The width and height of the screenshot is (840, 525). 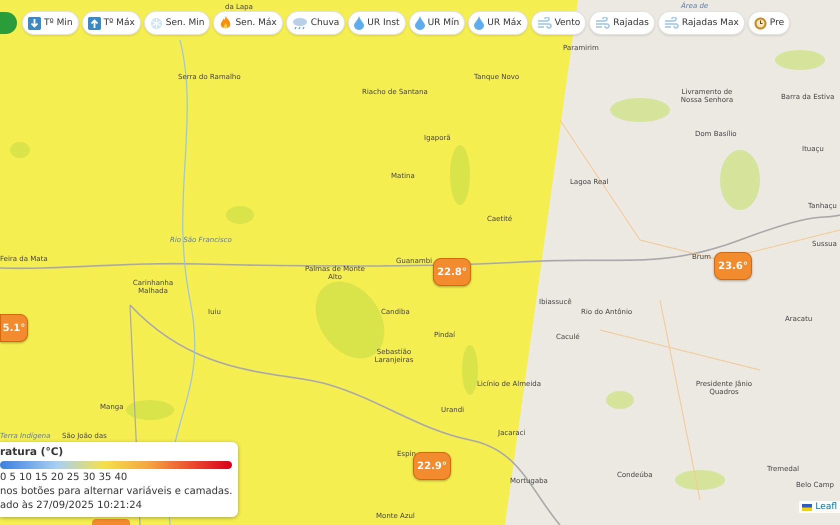 What do you see at coordinates (225, 23) in the screenshot?
I see `fire-icon` at bounding box center [225, 23].